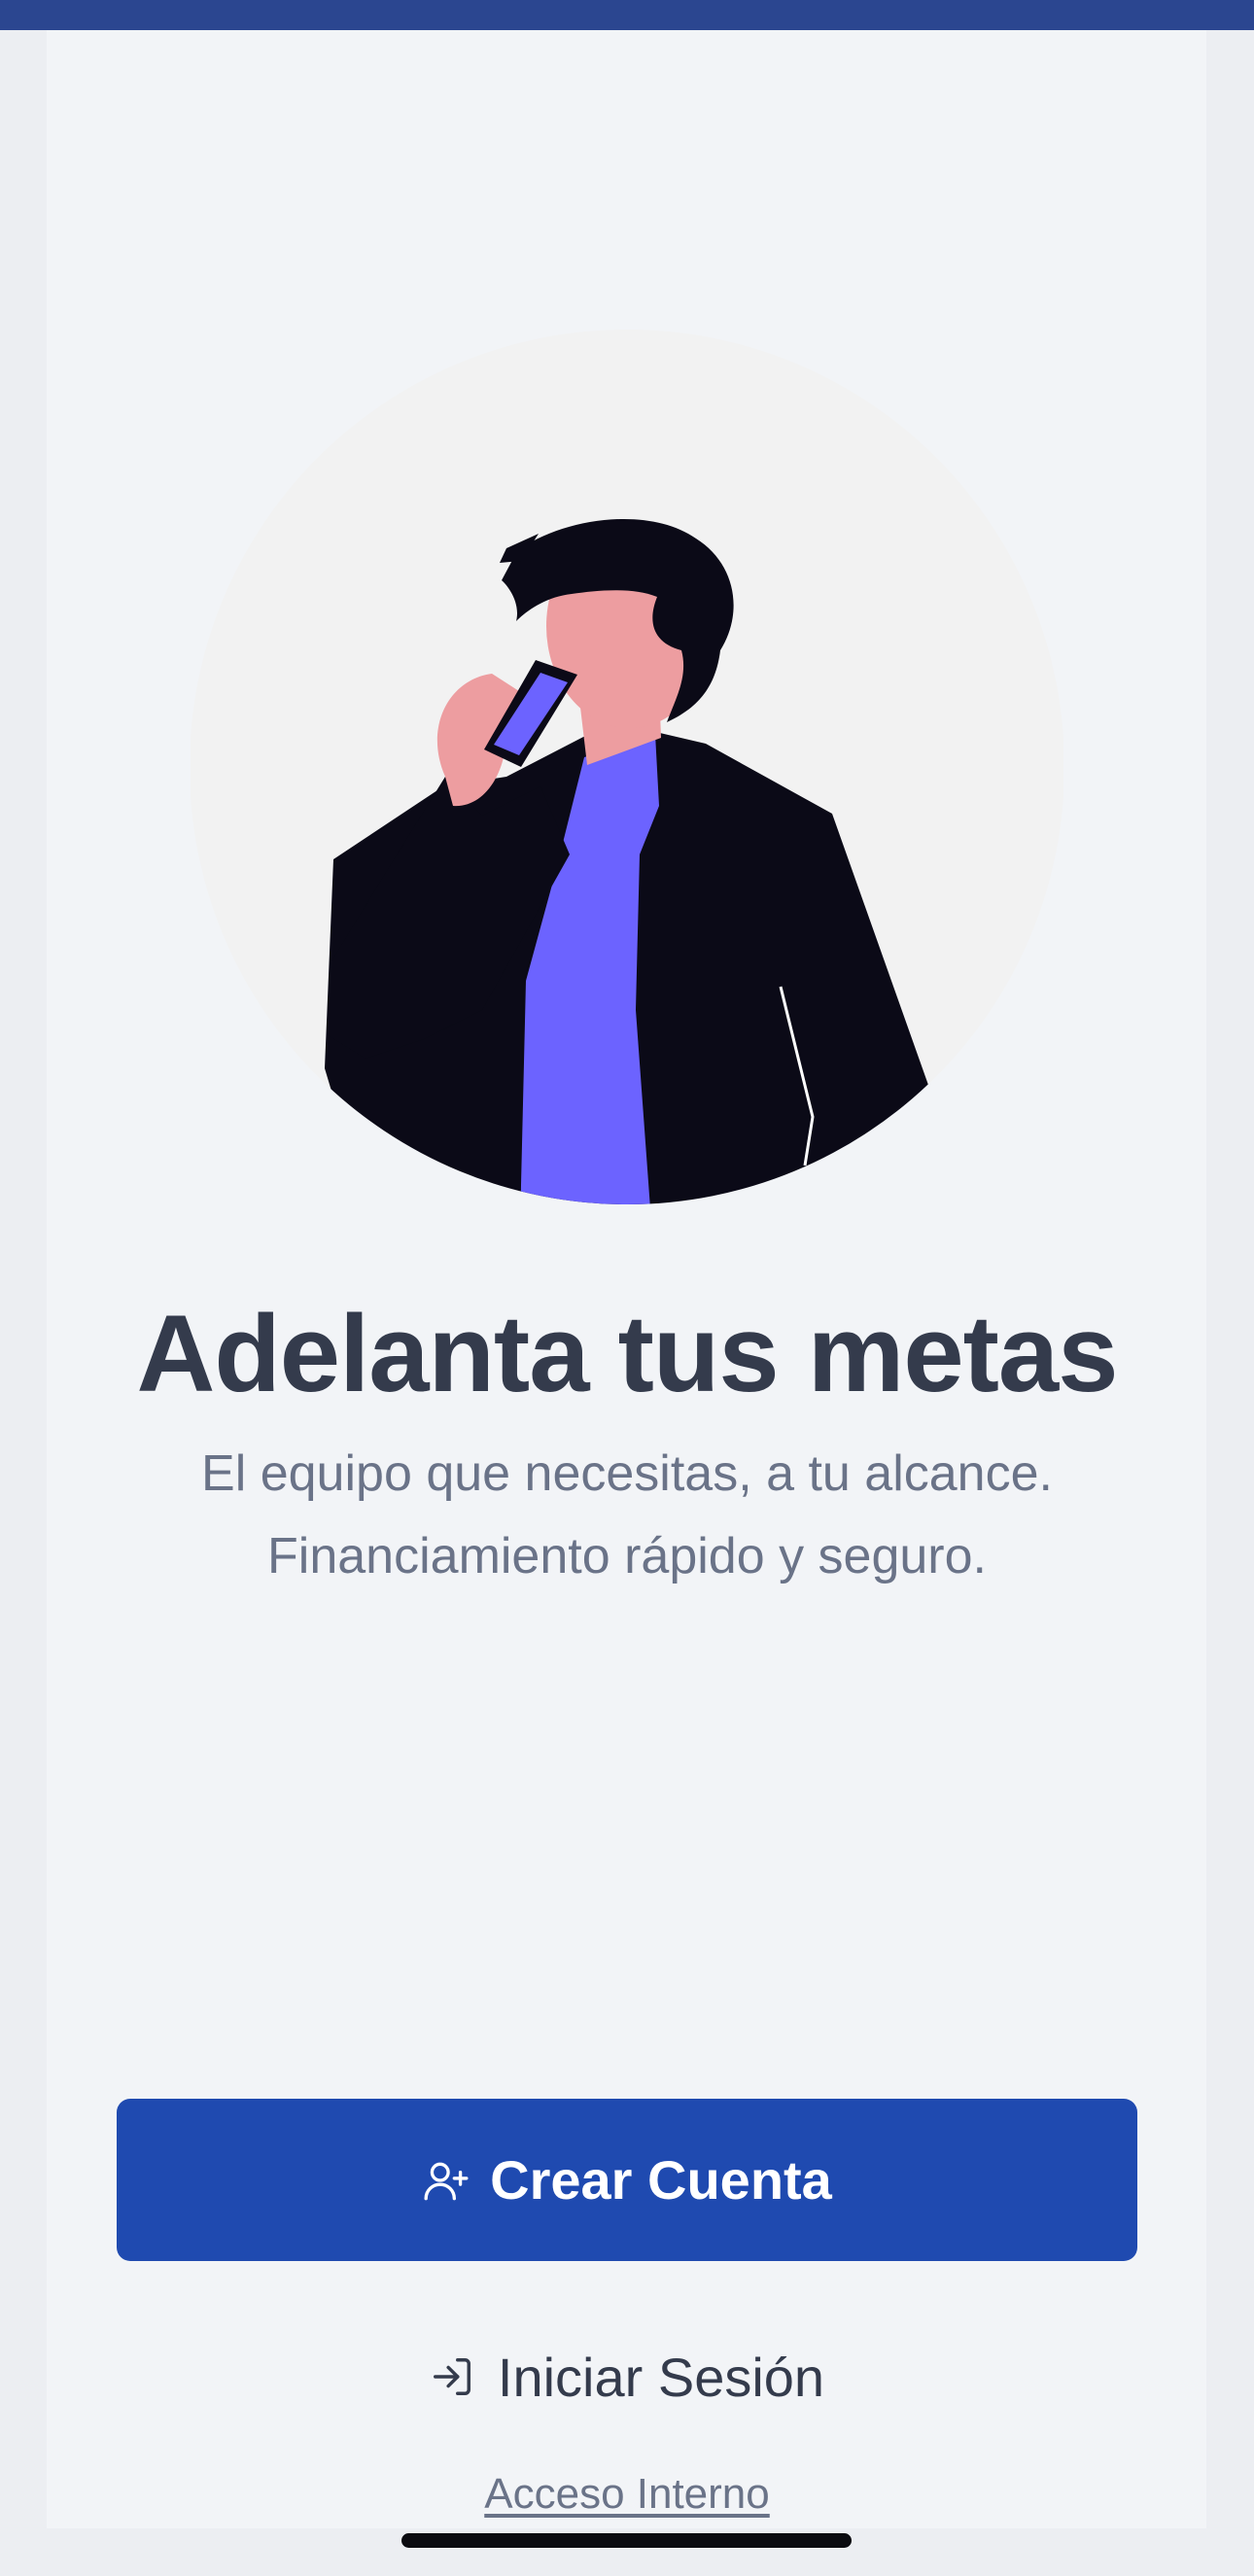 This screenshot has width=1254, height=2576. I want to click on user-plus-icon, so click(446, 2180).